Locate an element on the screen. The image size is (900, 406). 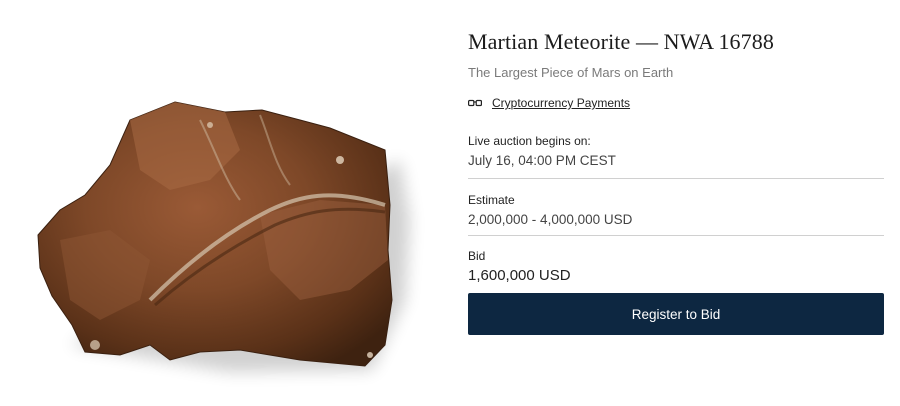
lot-title: Martian Meteorite — NWA 16788 is located at coordinates (621, 41).